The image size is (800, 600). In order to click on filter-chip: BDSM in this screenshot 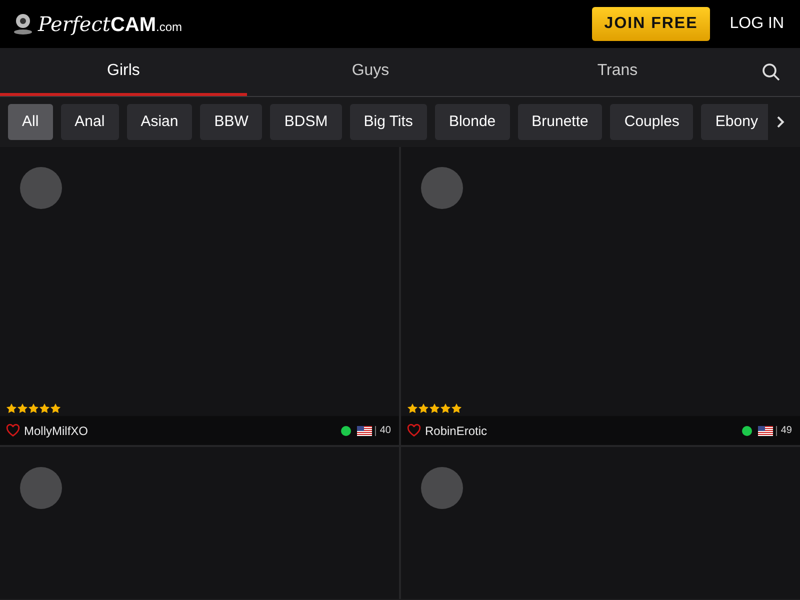, I will do `click(306, 122)`.